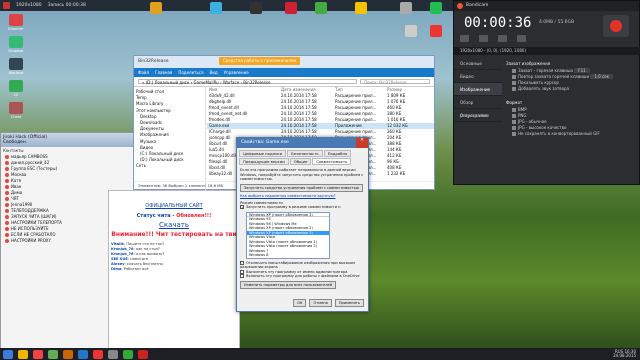 The height and width of the screenshot is (360, 640). Describe the element at coordinates (6, 5) in the screenshot. I see `record-icon` at that location.